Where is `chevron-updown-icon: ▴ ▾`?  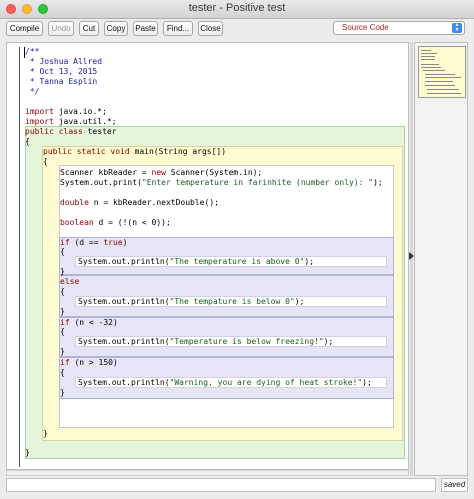 chevron-updown-icon: ▴ ▾ is located at coordinates (457, 27).